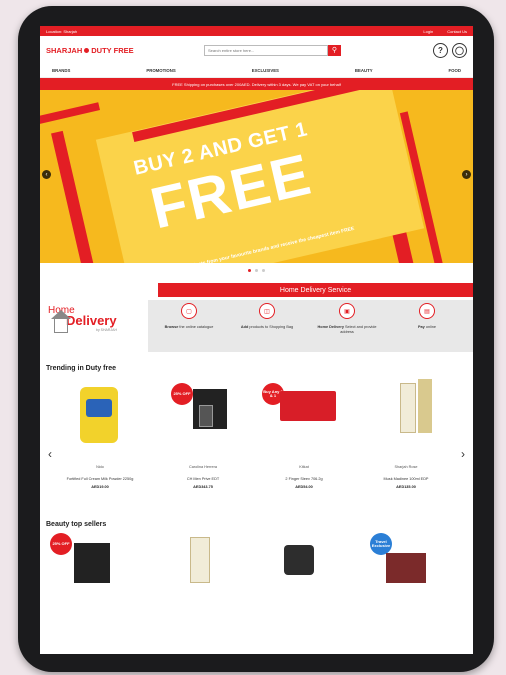 This screenshot has height=675, width=506. Describe the element at coordinates (91, 320) in the screenshot. I see `logo-delivery: Delivery` at that location.